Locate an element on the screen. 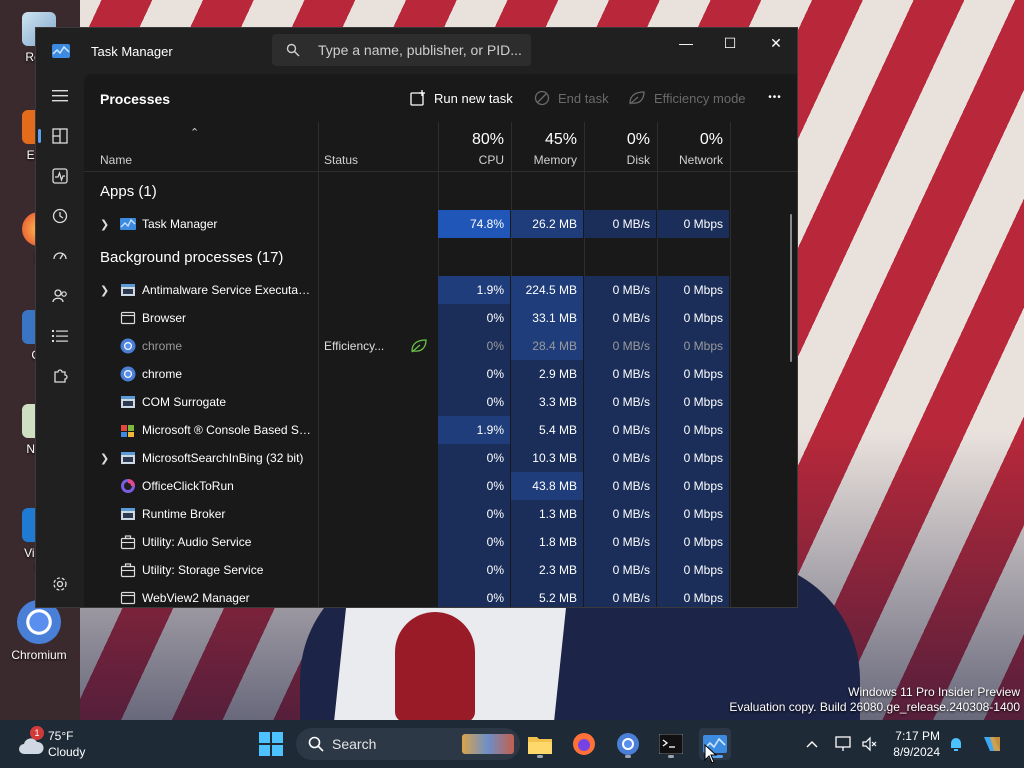 This screenshot has width=1024, height=768. process-name: chrome is located at coordinates (162, 374).